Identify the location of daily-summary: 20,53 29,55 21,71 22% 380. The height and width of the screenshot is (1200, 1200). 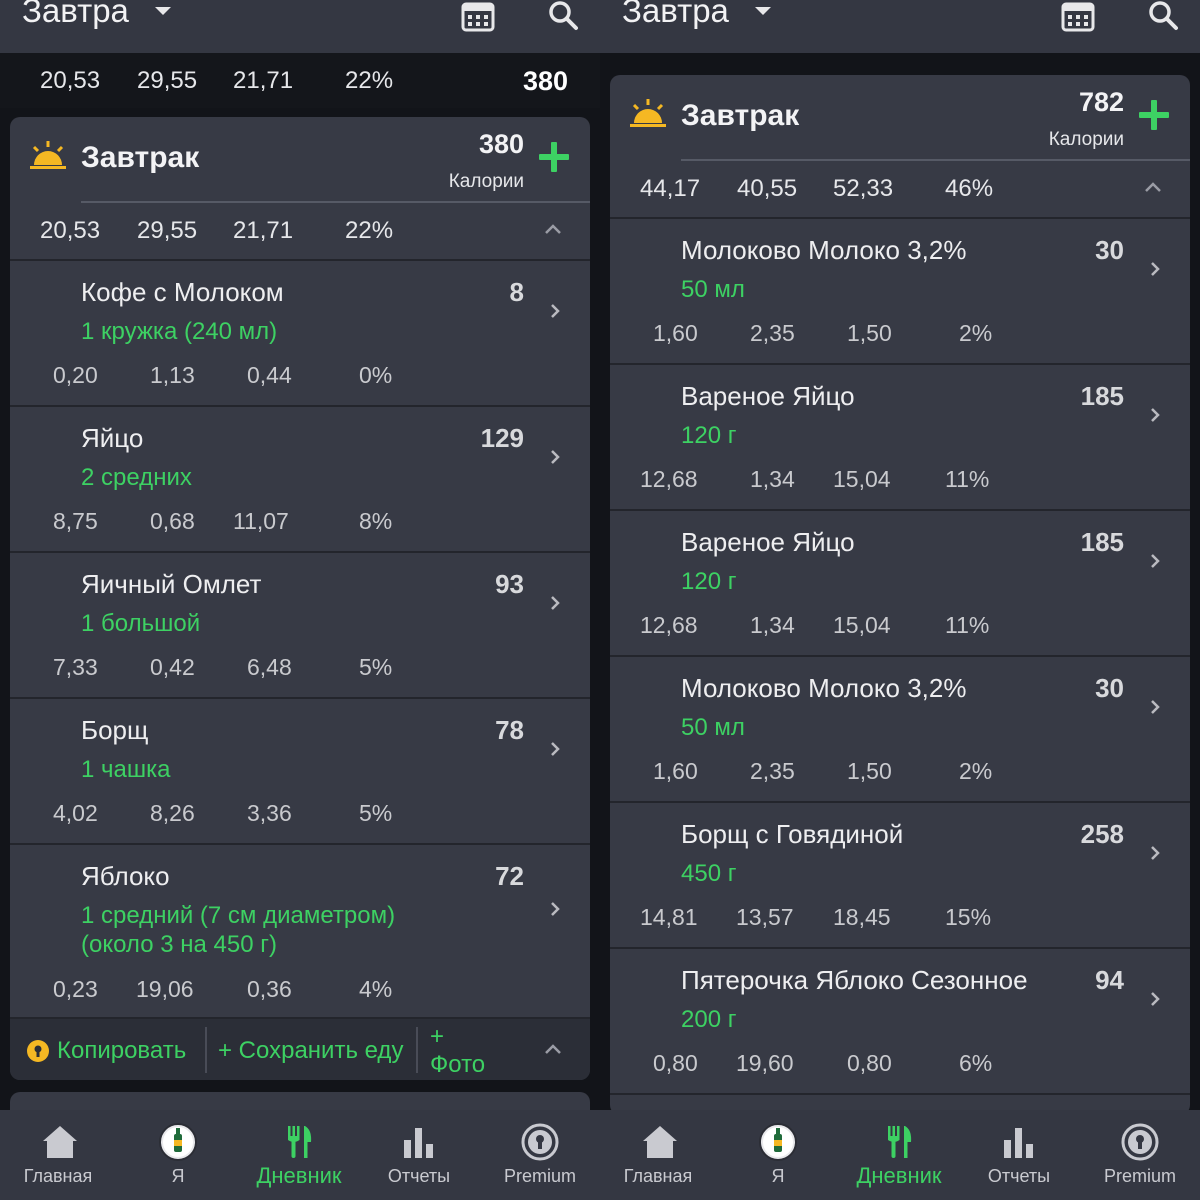
(300, 80).